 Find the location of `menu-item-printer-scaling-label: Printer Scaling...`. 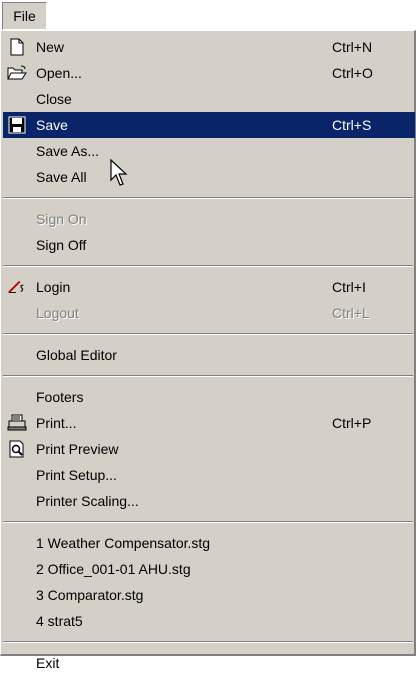

menu-item-printer-scaling-label: Printer Scaling... is located at coordinates (87, 501).